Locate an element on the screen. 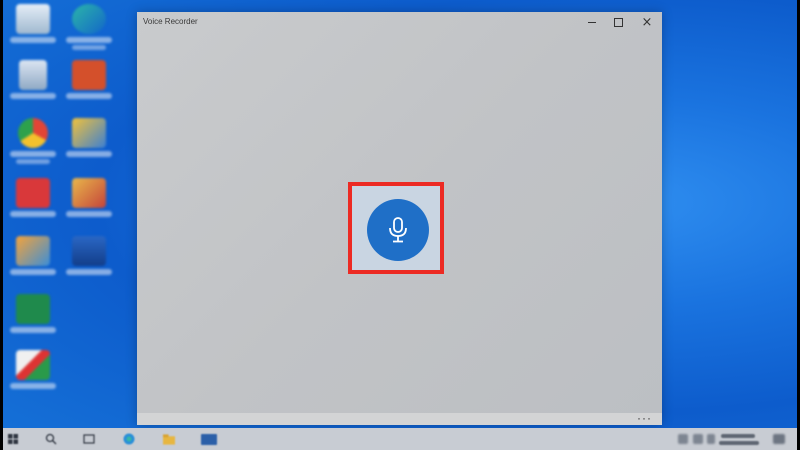 Image resolution: width=800 pixels, height=450 pixels. screen-icon is located at coordinates (89, 251).